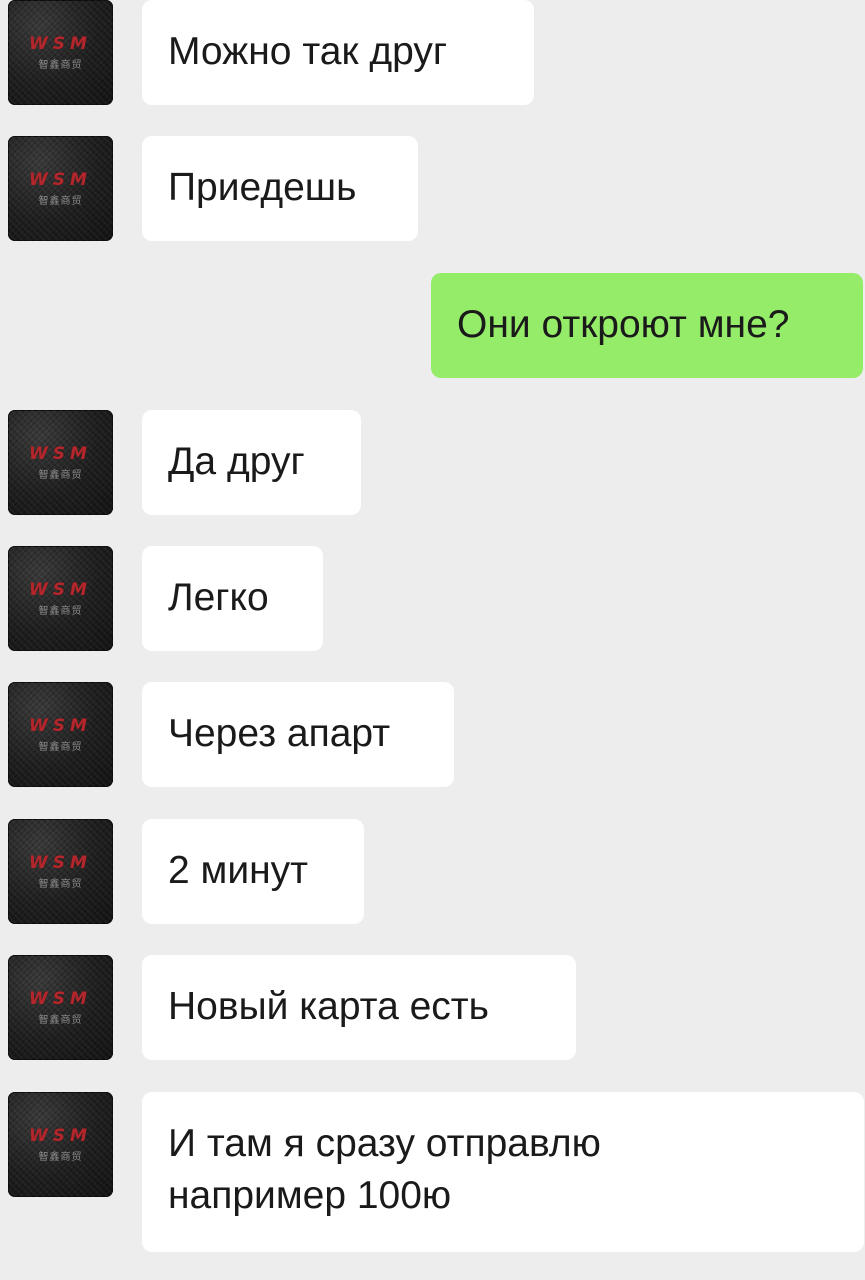  I want to click on incoming-message-bubble: 2 минут, so click(253, 871).